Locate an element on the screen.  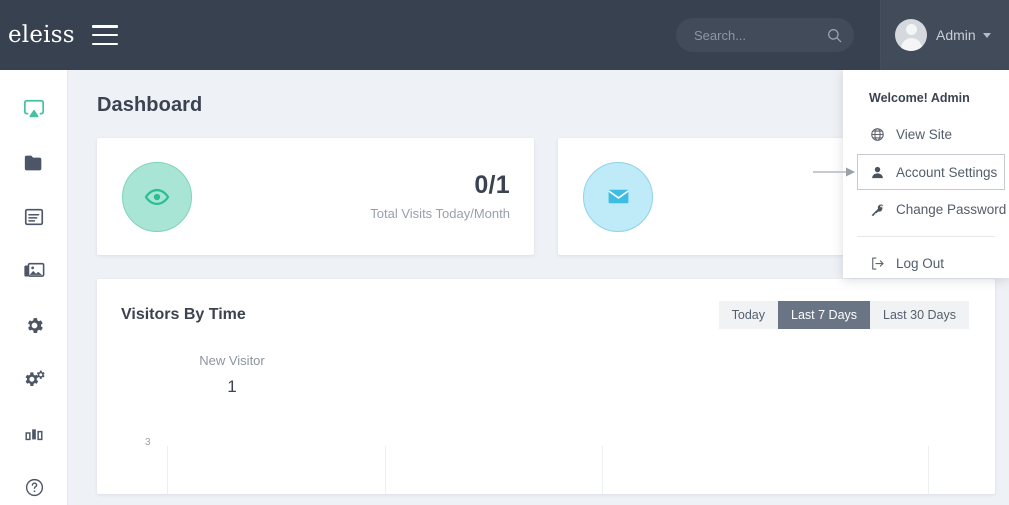
dropdown-item-label: View Site is located at coordinates (924, 134).